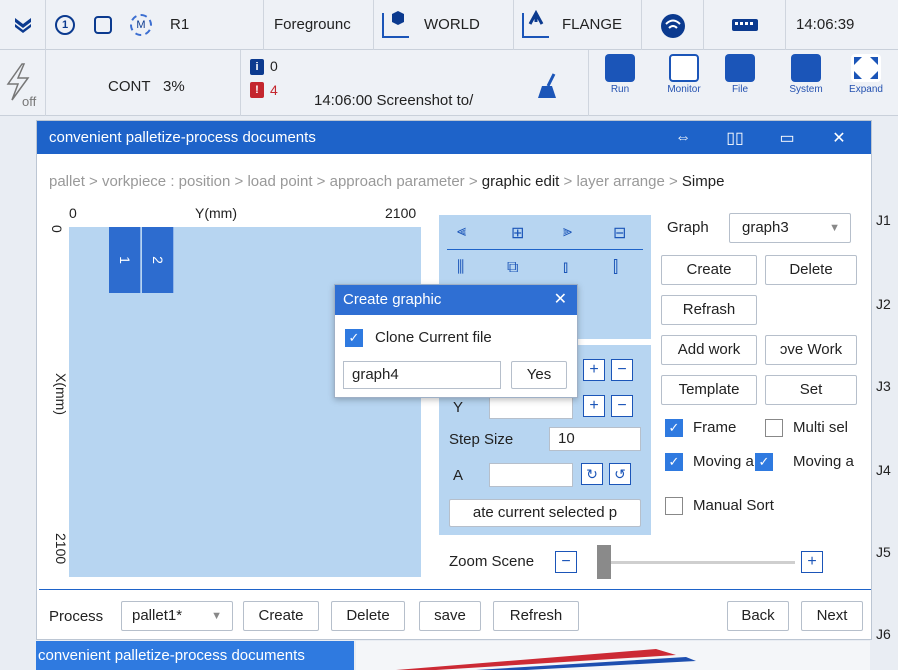 Image resolution: width=898 pixels, height=670 pixels. Describe the element at coordinates (812, 562) in the screenshot. I see `zoom-in-button: +` at that location.